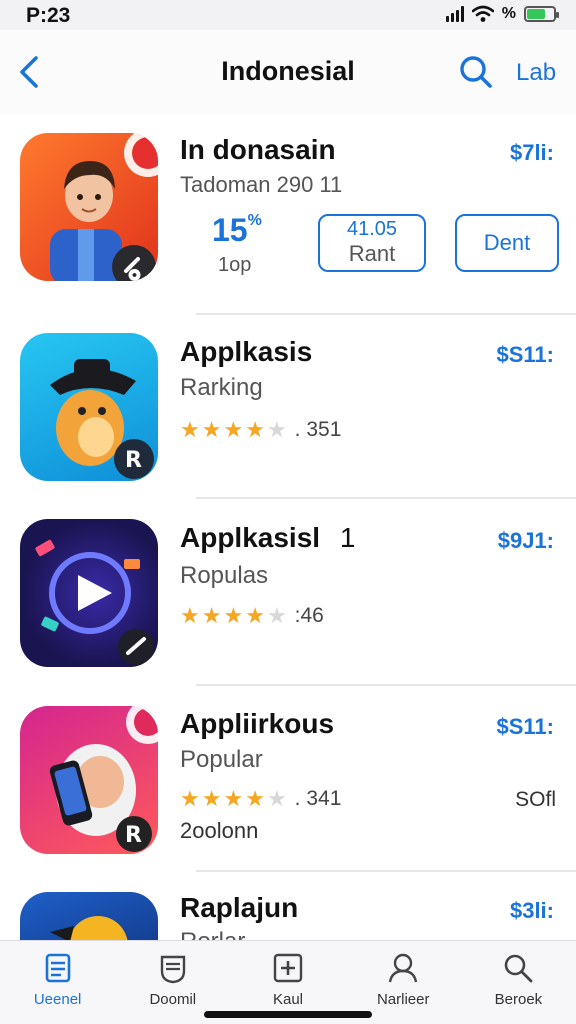  Describe the element at coordinates (318, 798) in the screenshot. I see `rating-count: . 341` at that location.